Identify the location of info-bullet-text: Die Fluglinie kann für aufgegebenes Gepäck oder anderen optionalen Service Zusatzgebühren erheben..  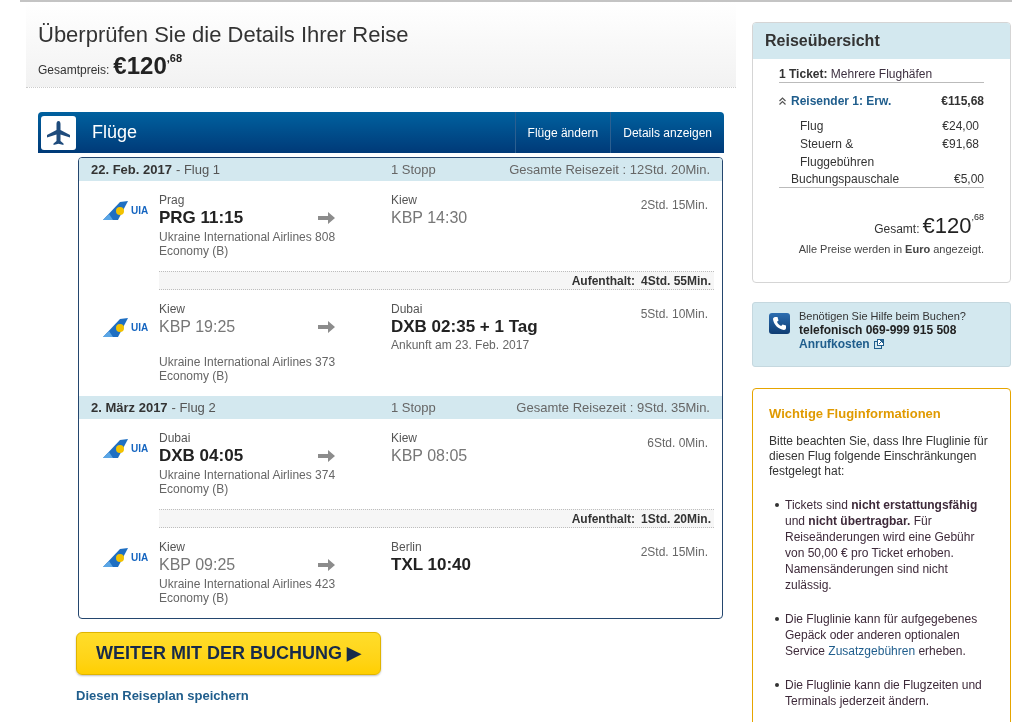
(882, 635).